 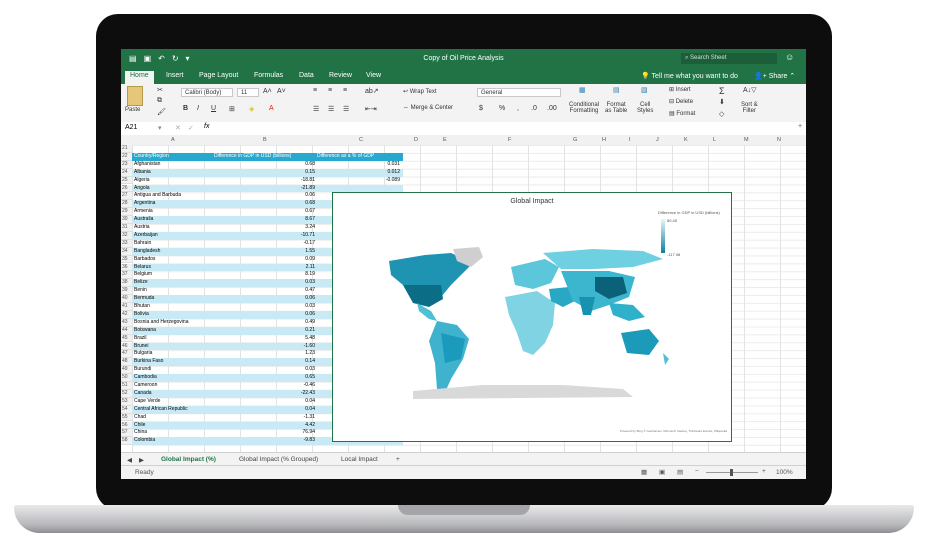 I want to click on wrap-text-button: ↩ Wrap Text, so click(x=420, y=91).